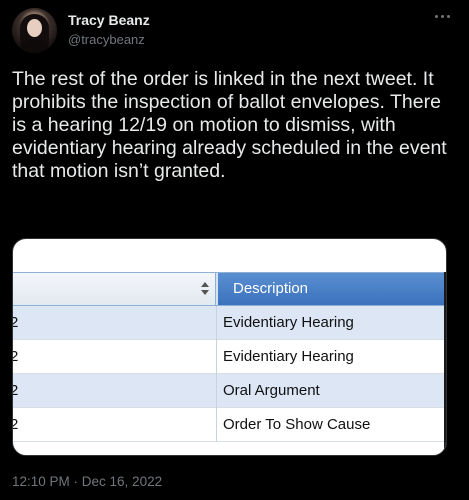 The image size is (469, 500). I want to click on table-row: 2 Oral Argument, so click(229, 391).